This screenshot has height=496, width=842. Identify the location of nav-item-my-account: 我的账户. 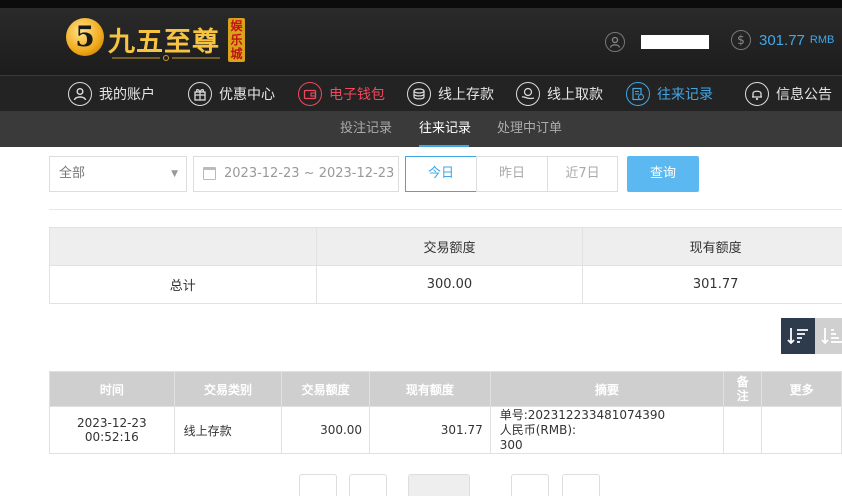
(111, 94).